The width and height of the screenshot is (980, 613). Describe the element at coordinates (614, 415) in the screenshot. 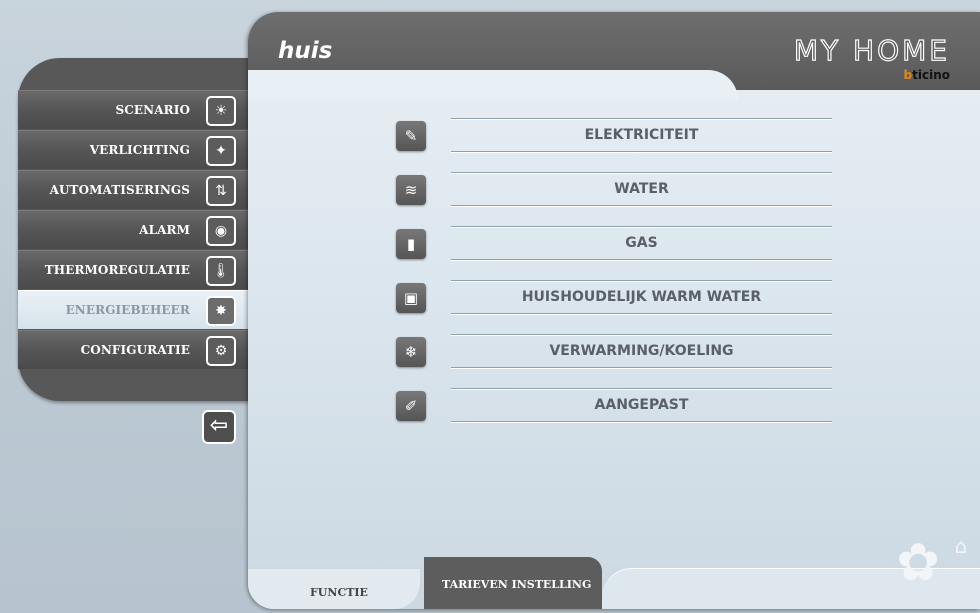

I see `energy-item-aangepast: ✐ AANGEPAST` at that location.